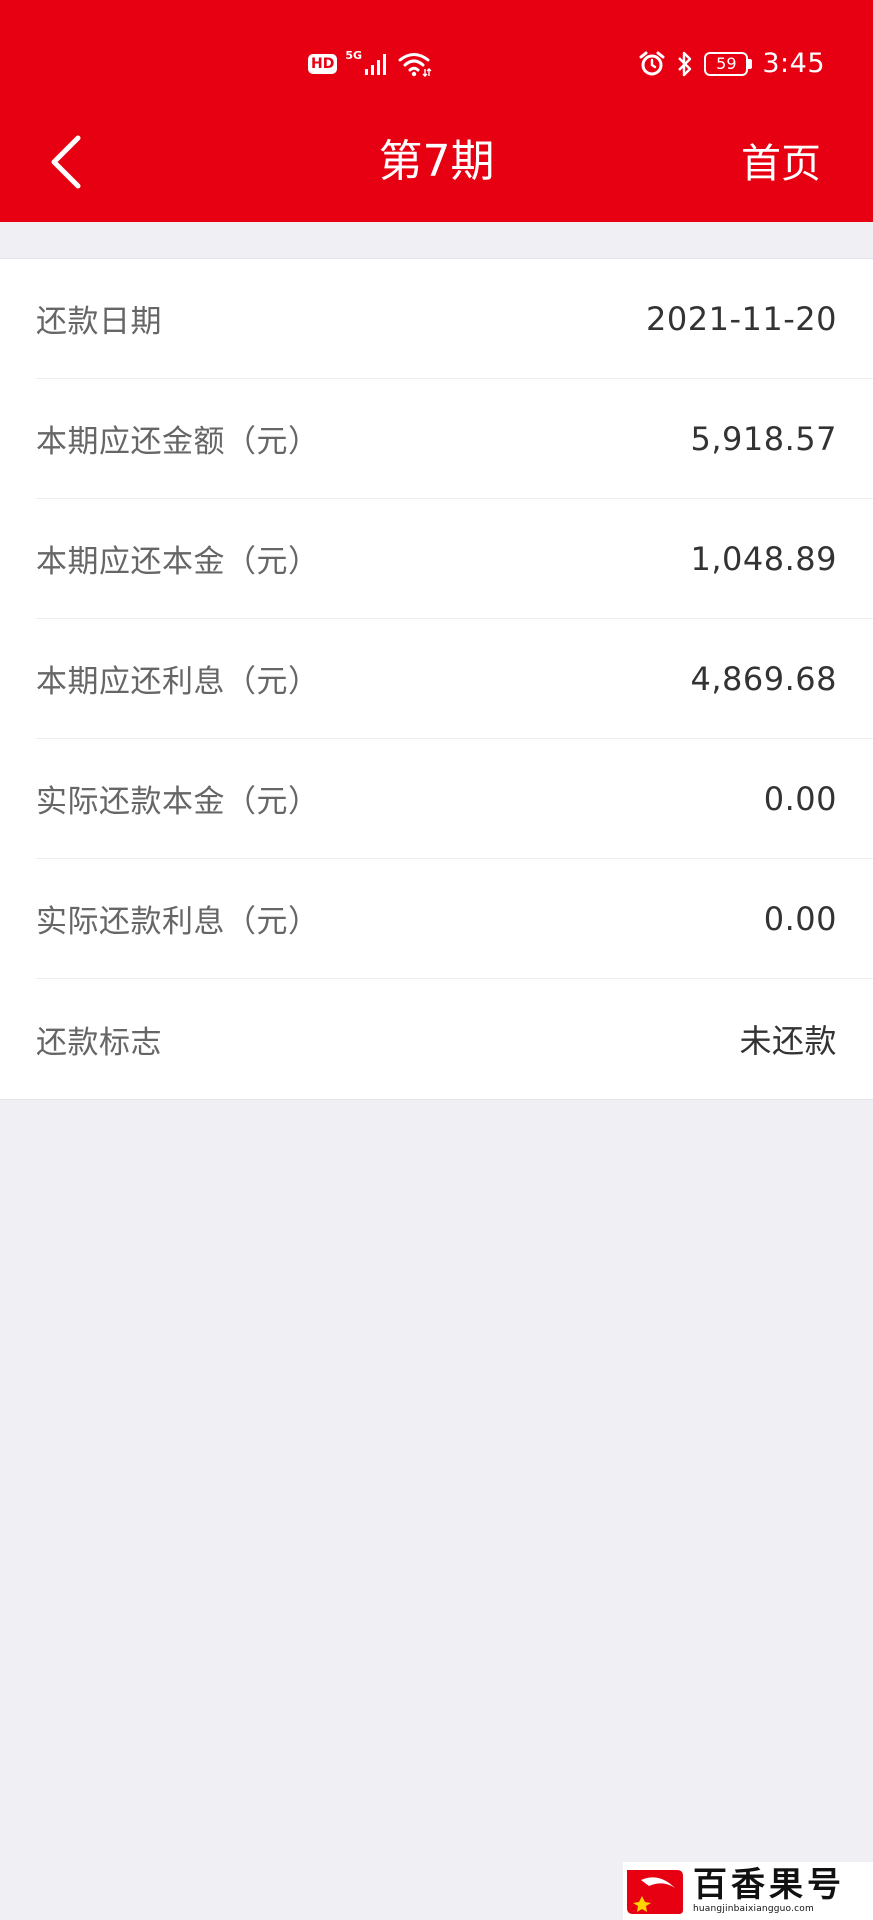 The image size is (873, 1920). Describe the element at coordinates (178, 802) in the screenshot. I see `row-label: 实际还款本金（元）` at that location.